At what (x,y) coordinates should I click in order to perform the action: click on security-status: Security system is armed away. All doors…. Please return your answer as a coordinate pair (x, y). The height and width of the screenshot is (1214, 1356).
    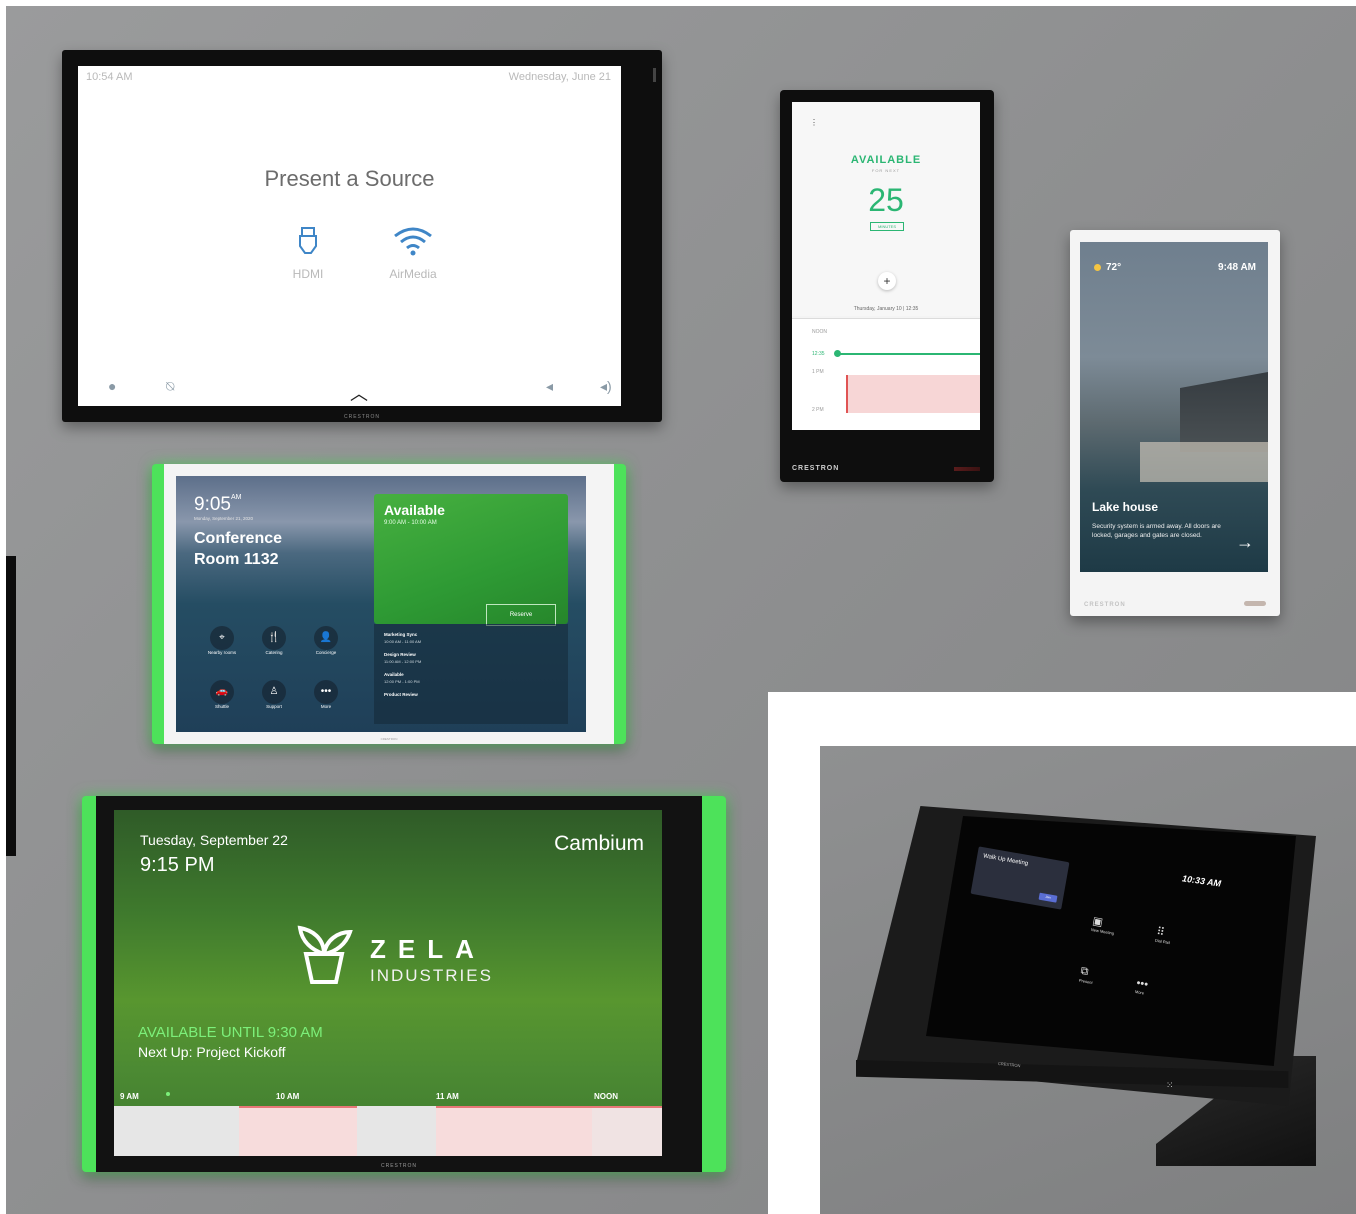
    Looking at the image, I should click on (1156, 531).